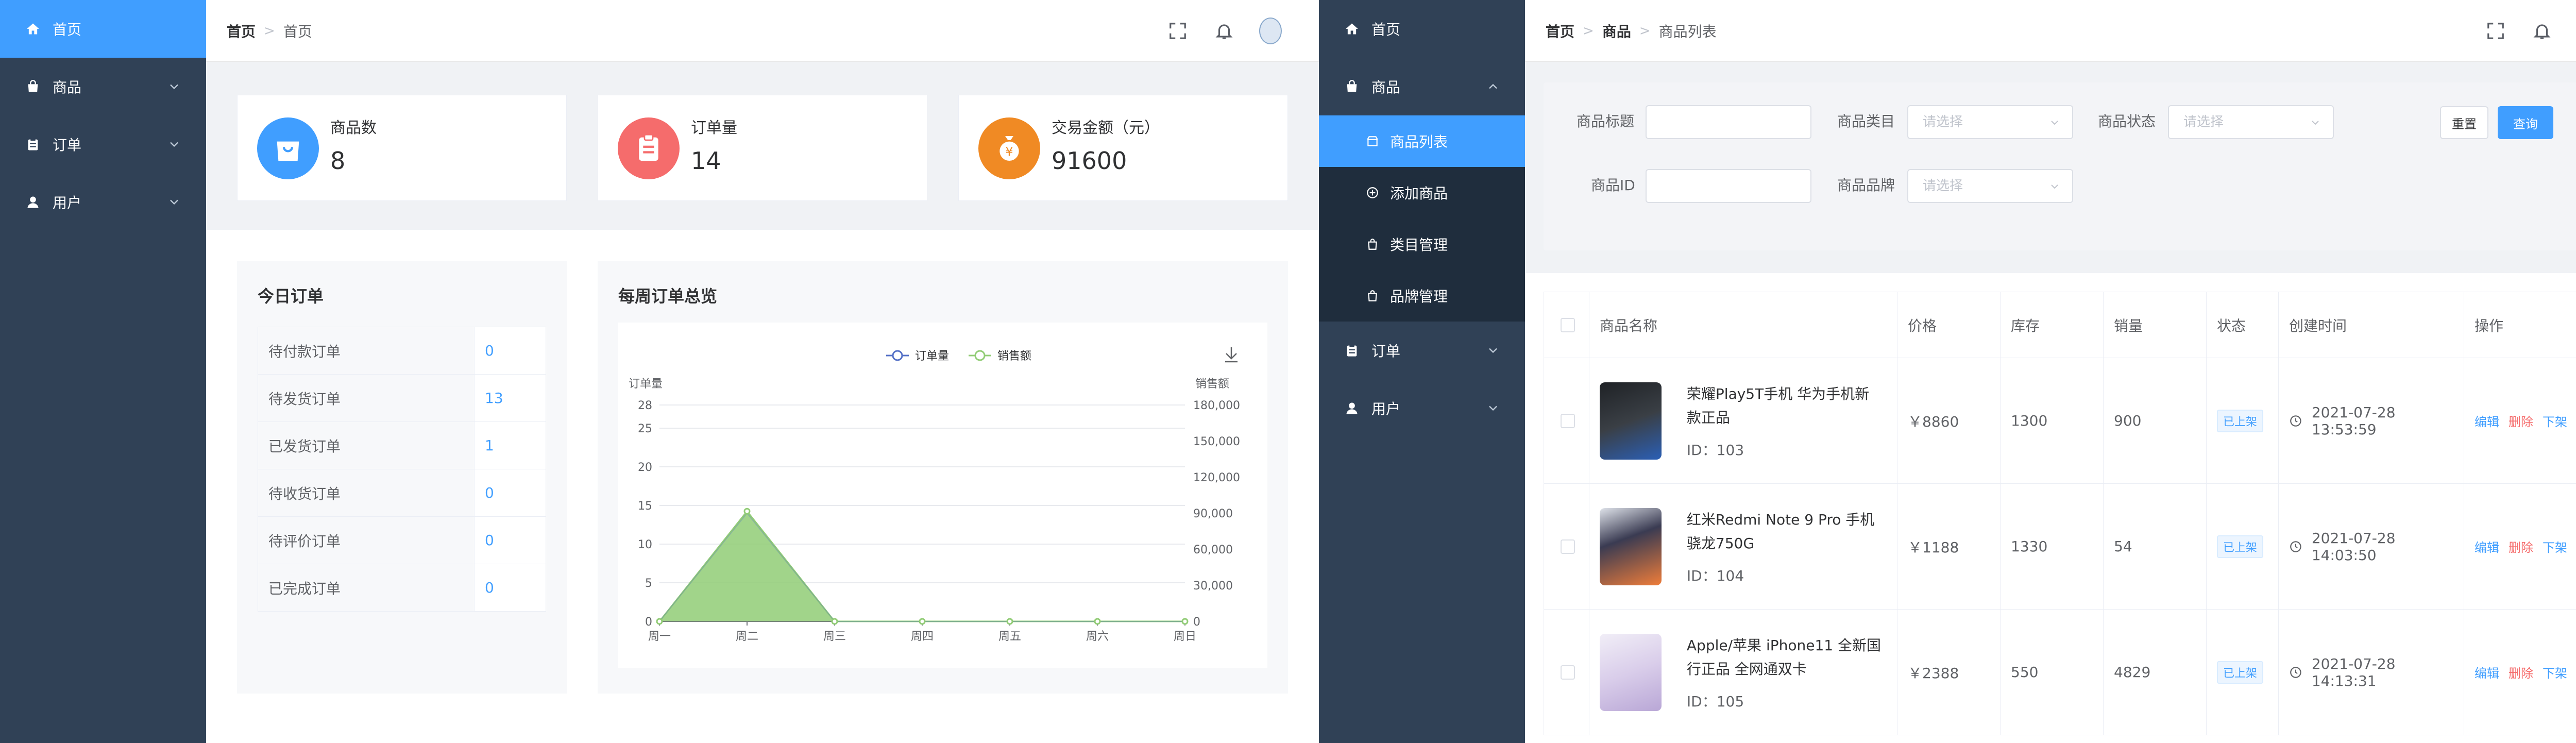 The image size is (2576, 743). What do you see at coordinates (1422, 141) in the screenshot?
I see `sidebar-subitem-product-list: 商品列表` at bounding box center [1422, 141].